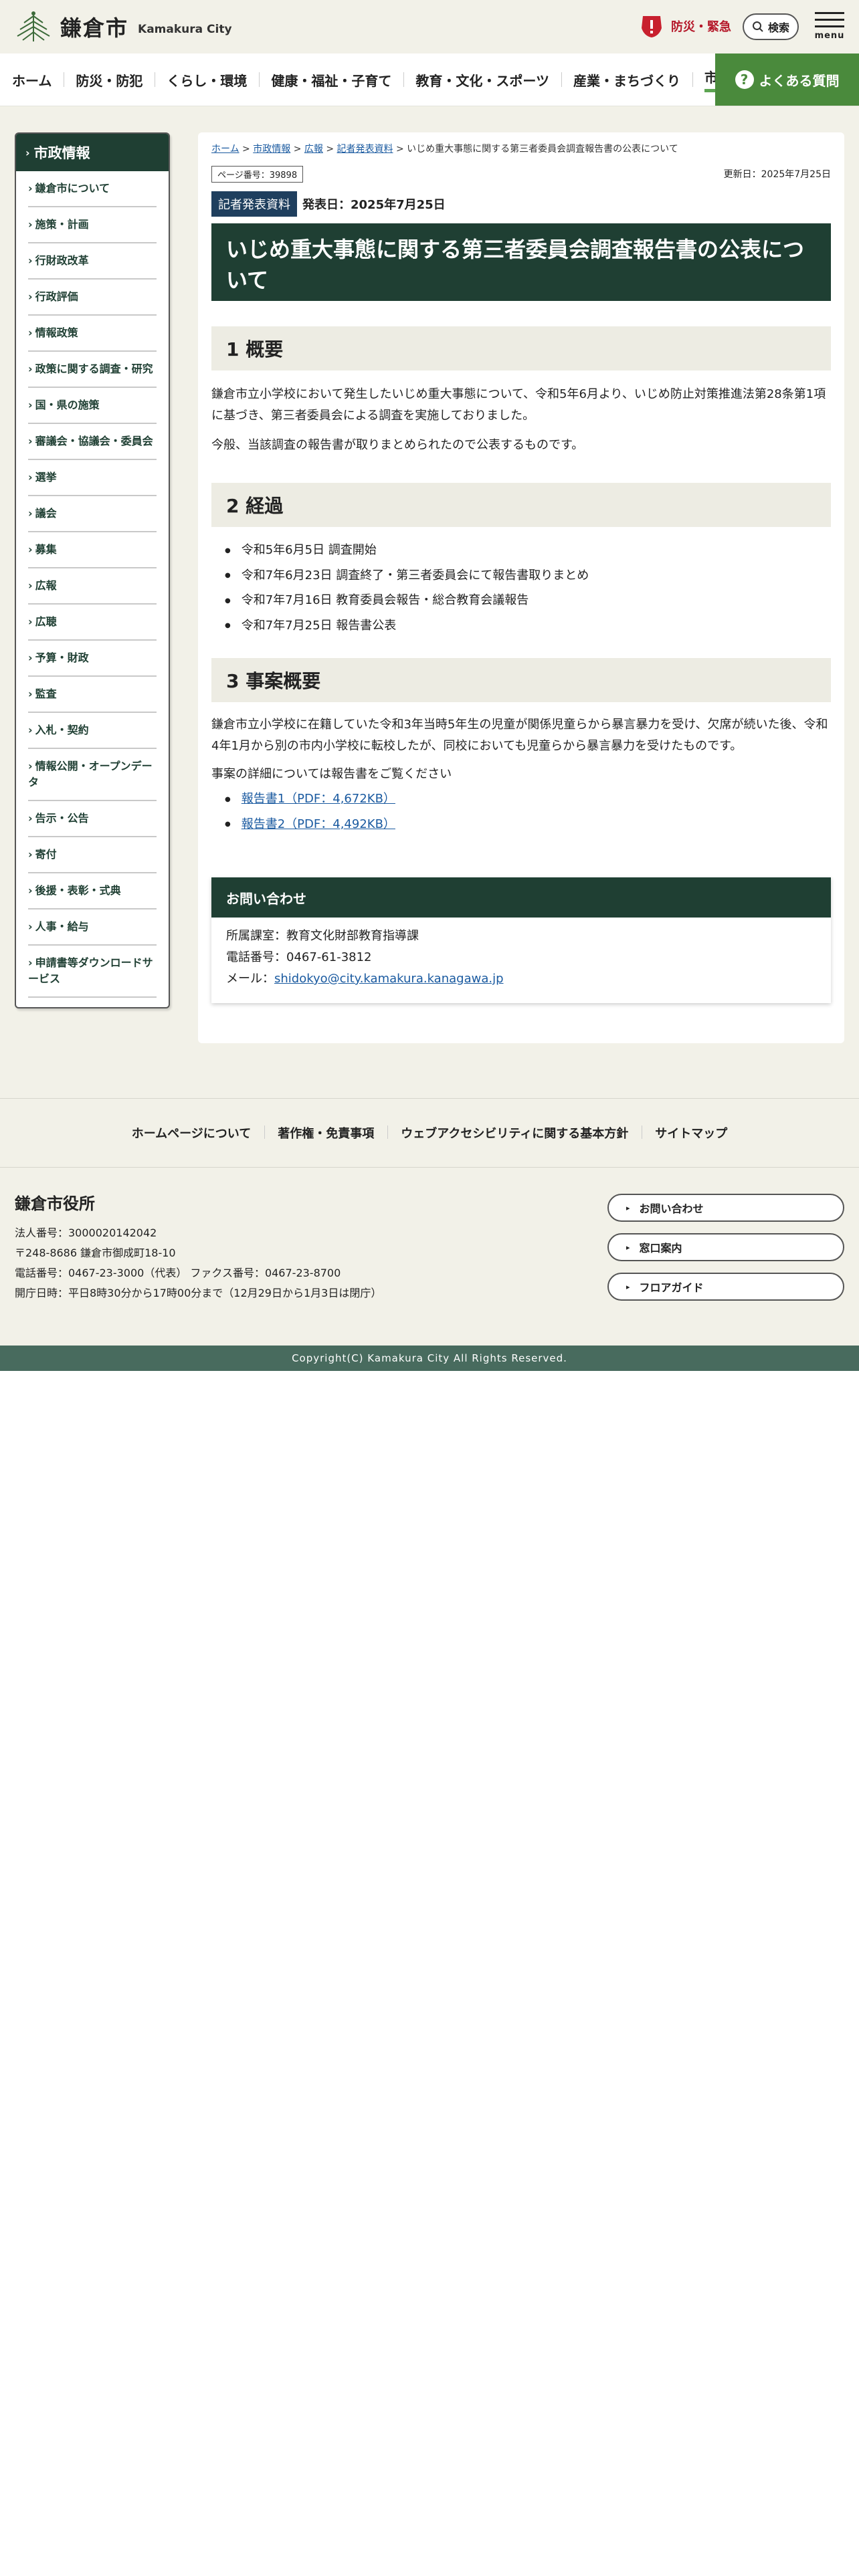  I want to click on list-item: 令和7年7月16日 教育委員会報告・総合教育会議報告, so click(521, 600).